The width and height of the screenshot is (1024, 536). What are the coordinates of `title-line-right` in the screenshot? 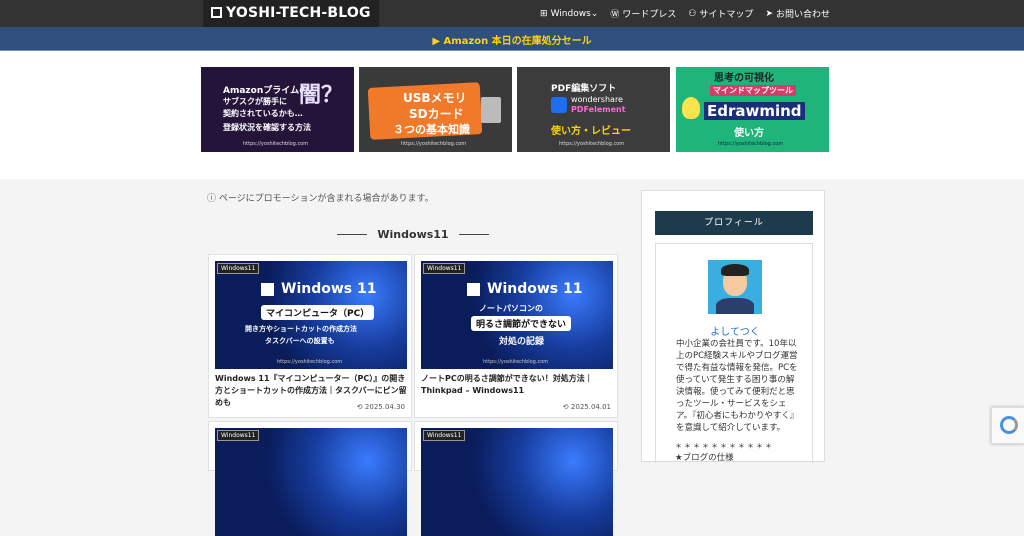 It's located at (473, 234).